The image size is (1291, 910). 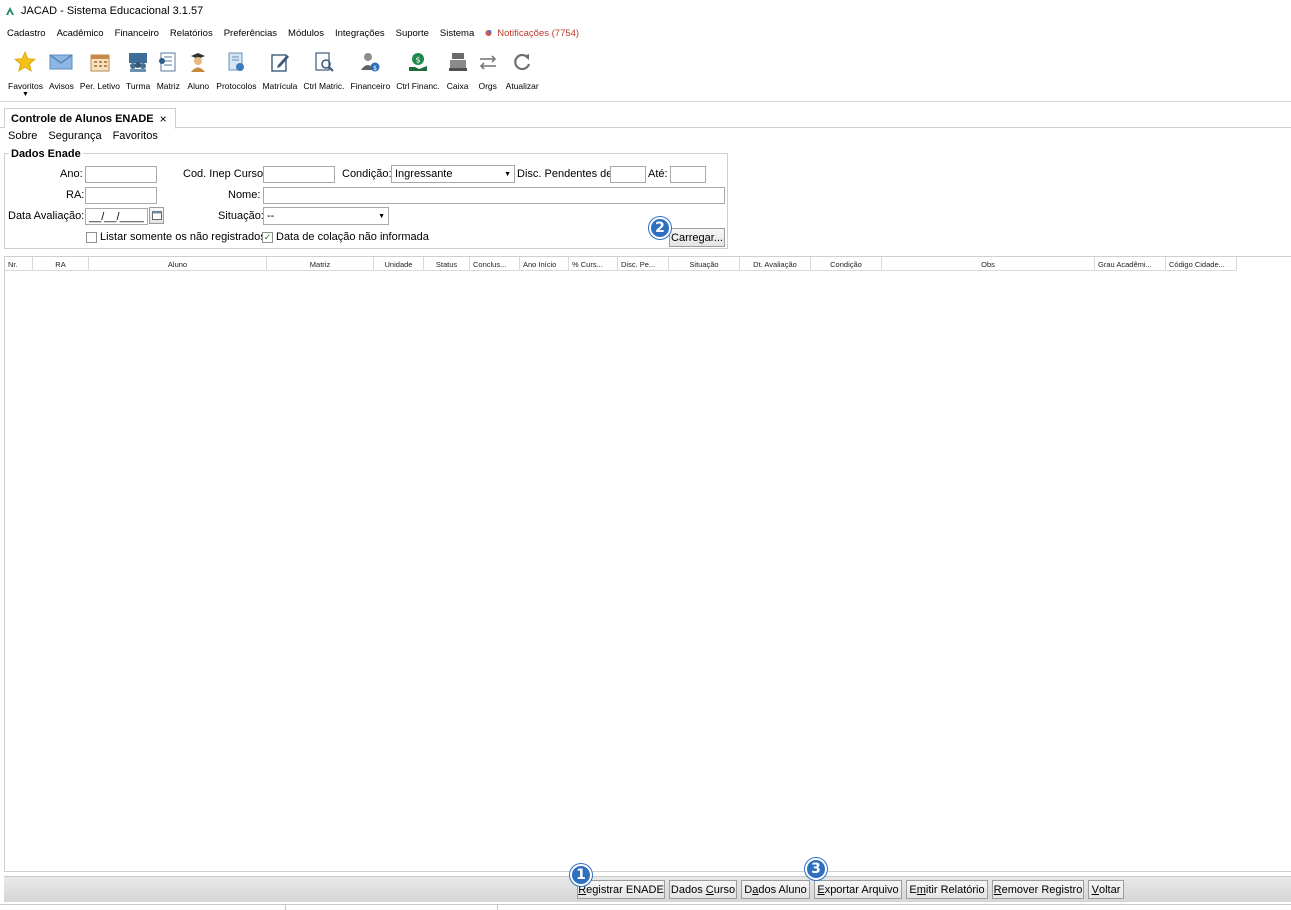 I want to click on menu-academico: Acadêmico, so click(x=80, y=33).